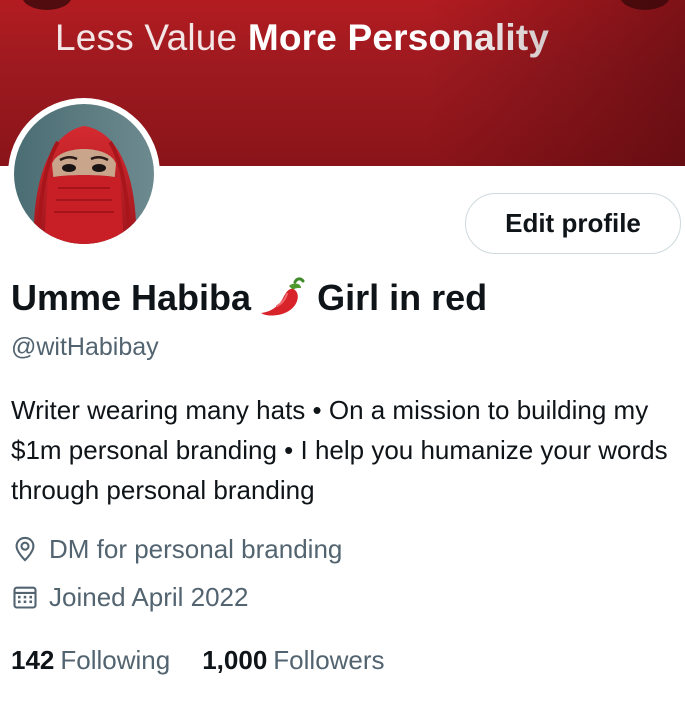 This screenshot has width=685, height=707. I want to click on joined-row: Joined April 2022, so click(129, 597).